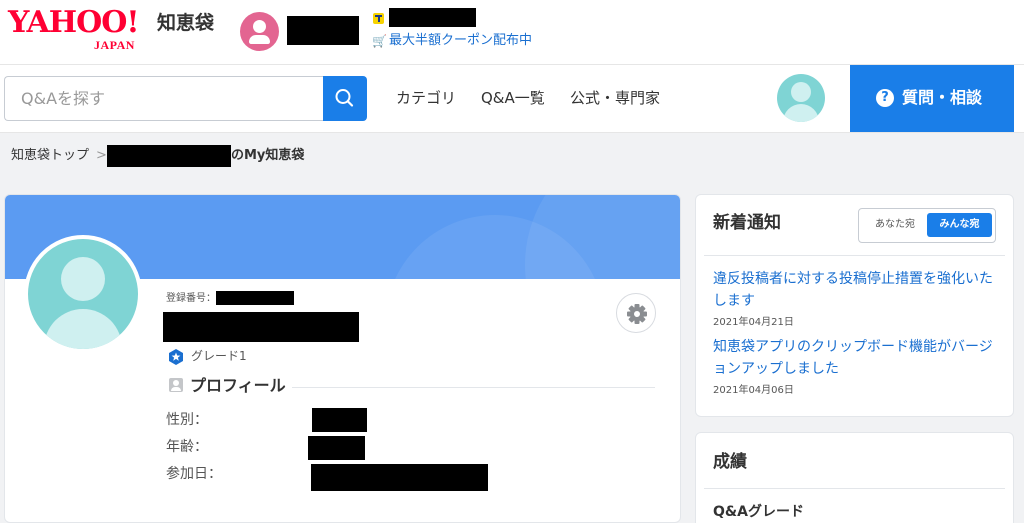 Image resolution: width=1024 pixels, height=523 pixels. I want to click on notice-title: 新着通知, so click(747, 223).